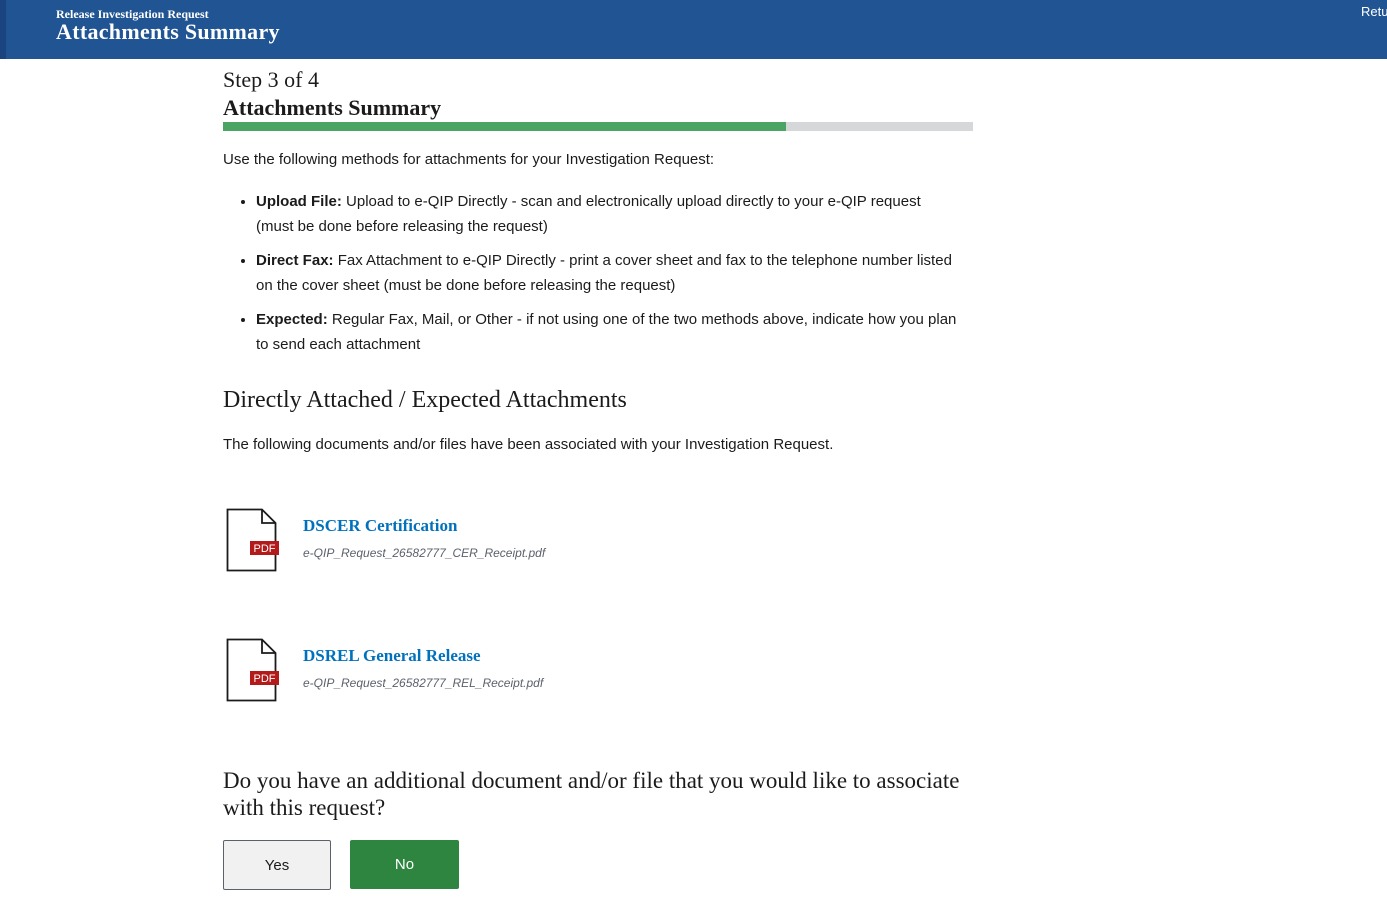 The image size is (1387, 923). What do you see at coordinates (299, 201) in the screenshot?
I see `method-term: Upload File:` at bounding box center [299, 201].